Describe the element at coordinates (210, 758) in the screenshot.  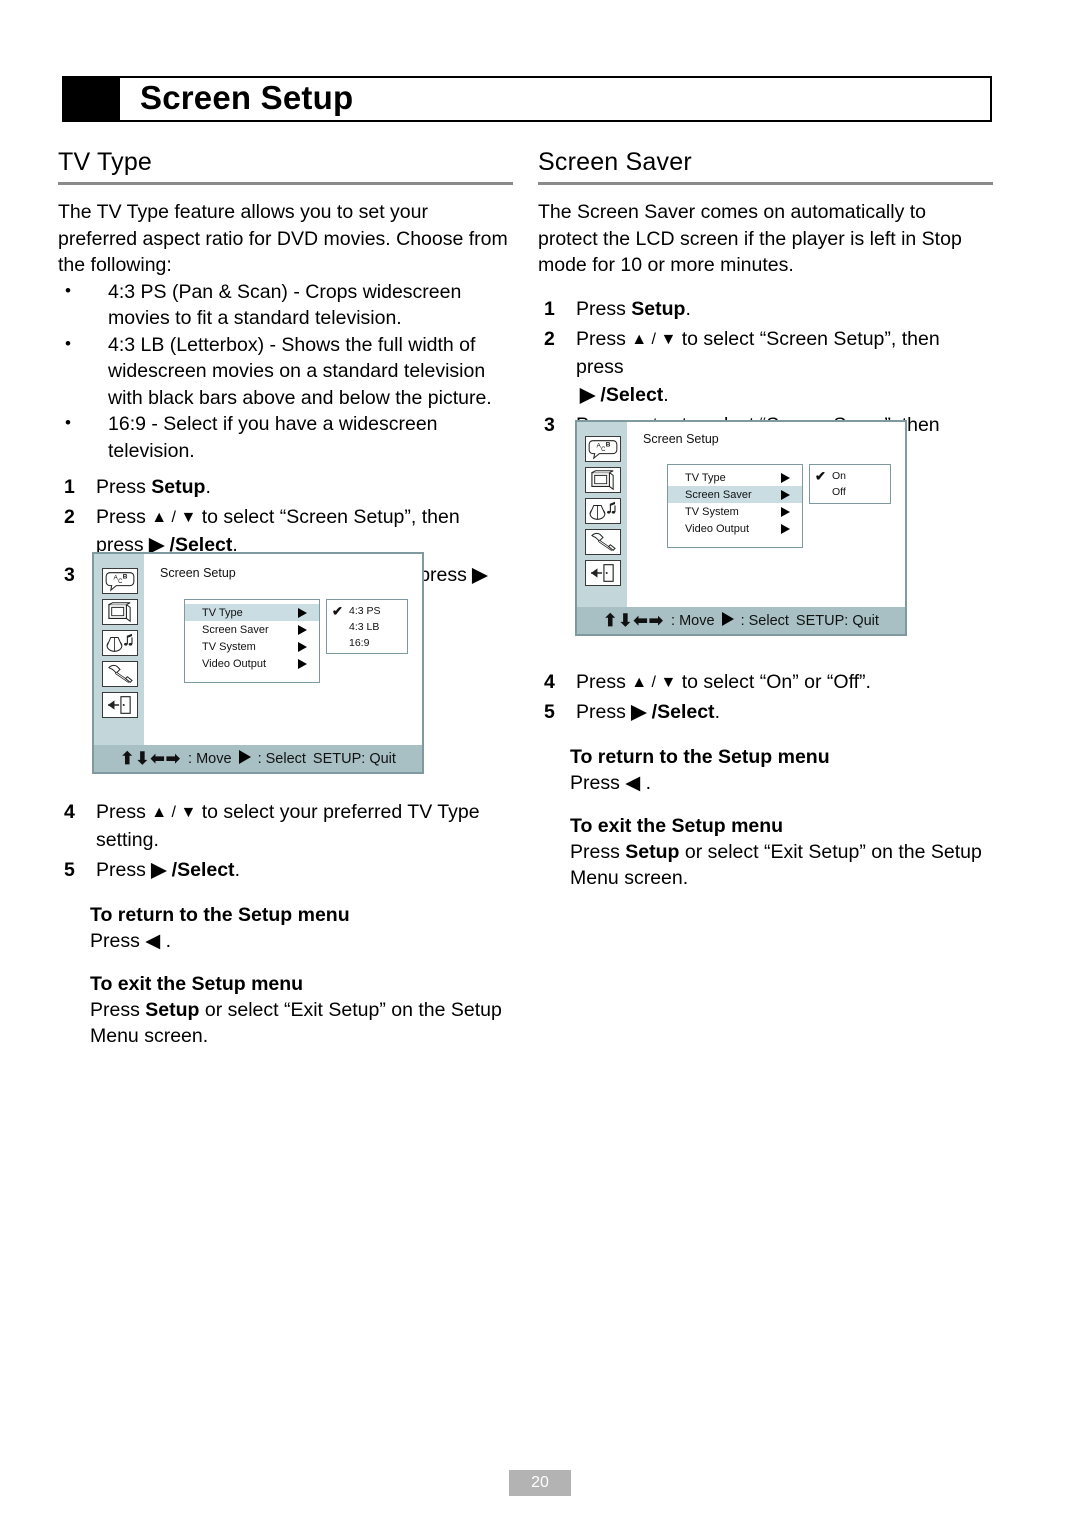
I see `osd-status-move-label: : Move` at that location.